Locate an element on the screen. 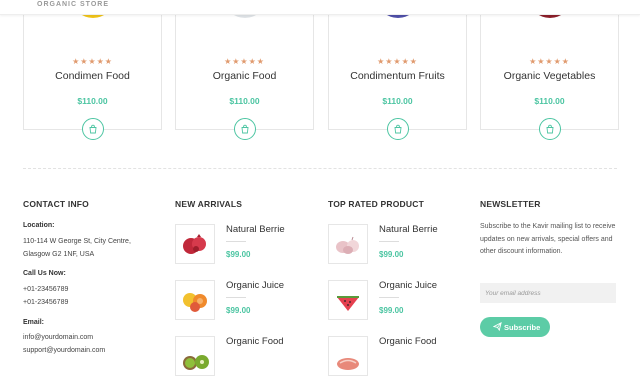 The image size is (640, 376). product-card: ★★★★★ Condimen Food $110.00 is located at coordinates (92, 70).